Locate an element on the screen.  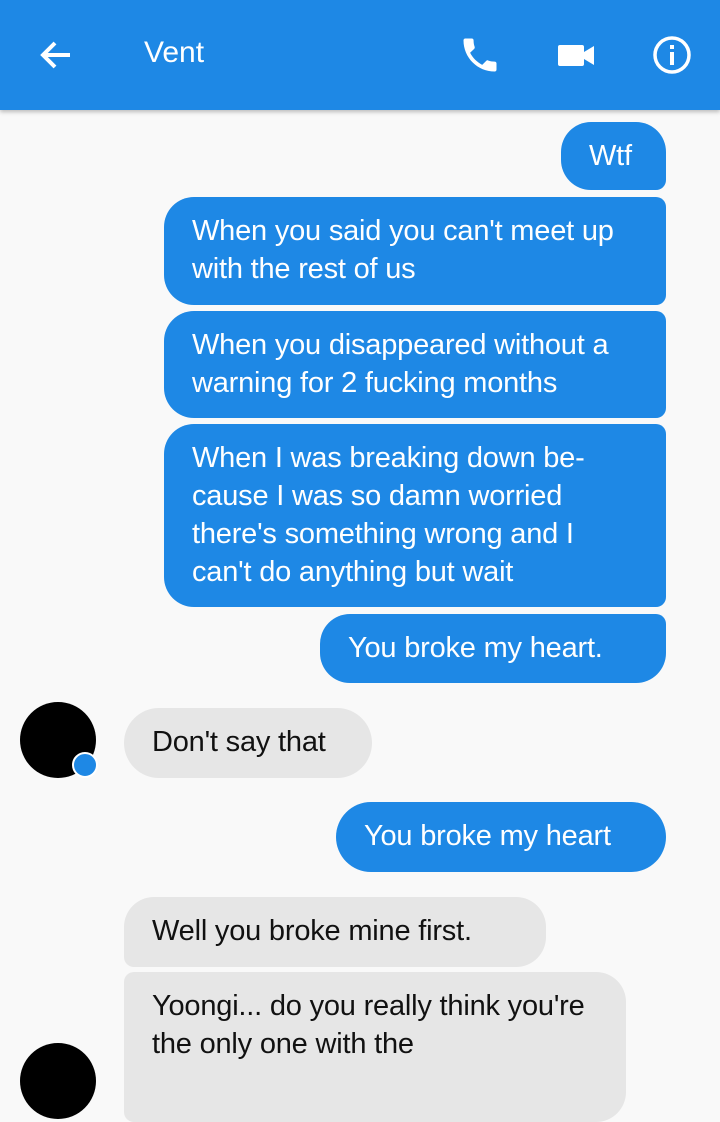
message-bubble-received: Well you broke mine first. is located at coordinates (335, 932).